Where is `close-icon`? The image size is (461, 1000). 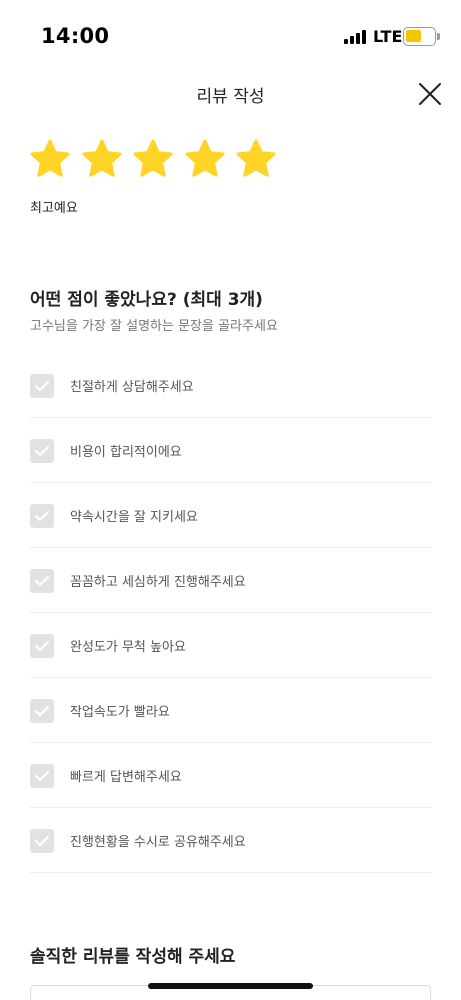 close-icon is located at coordinates (430, 94).